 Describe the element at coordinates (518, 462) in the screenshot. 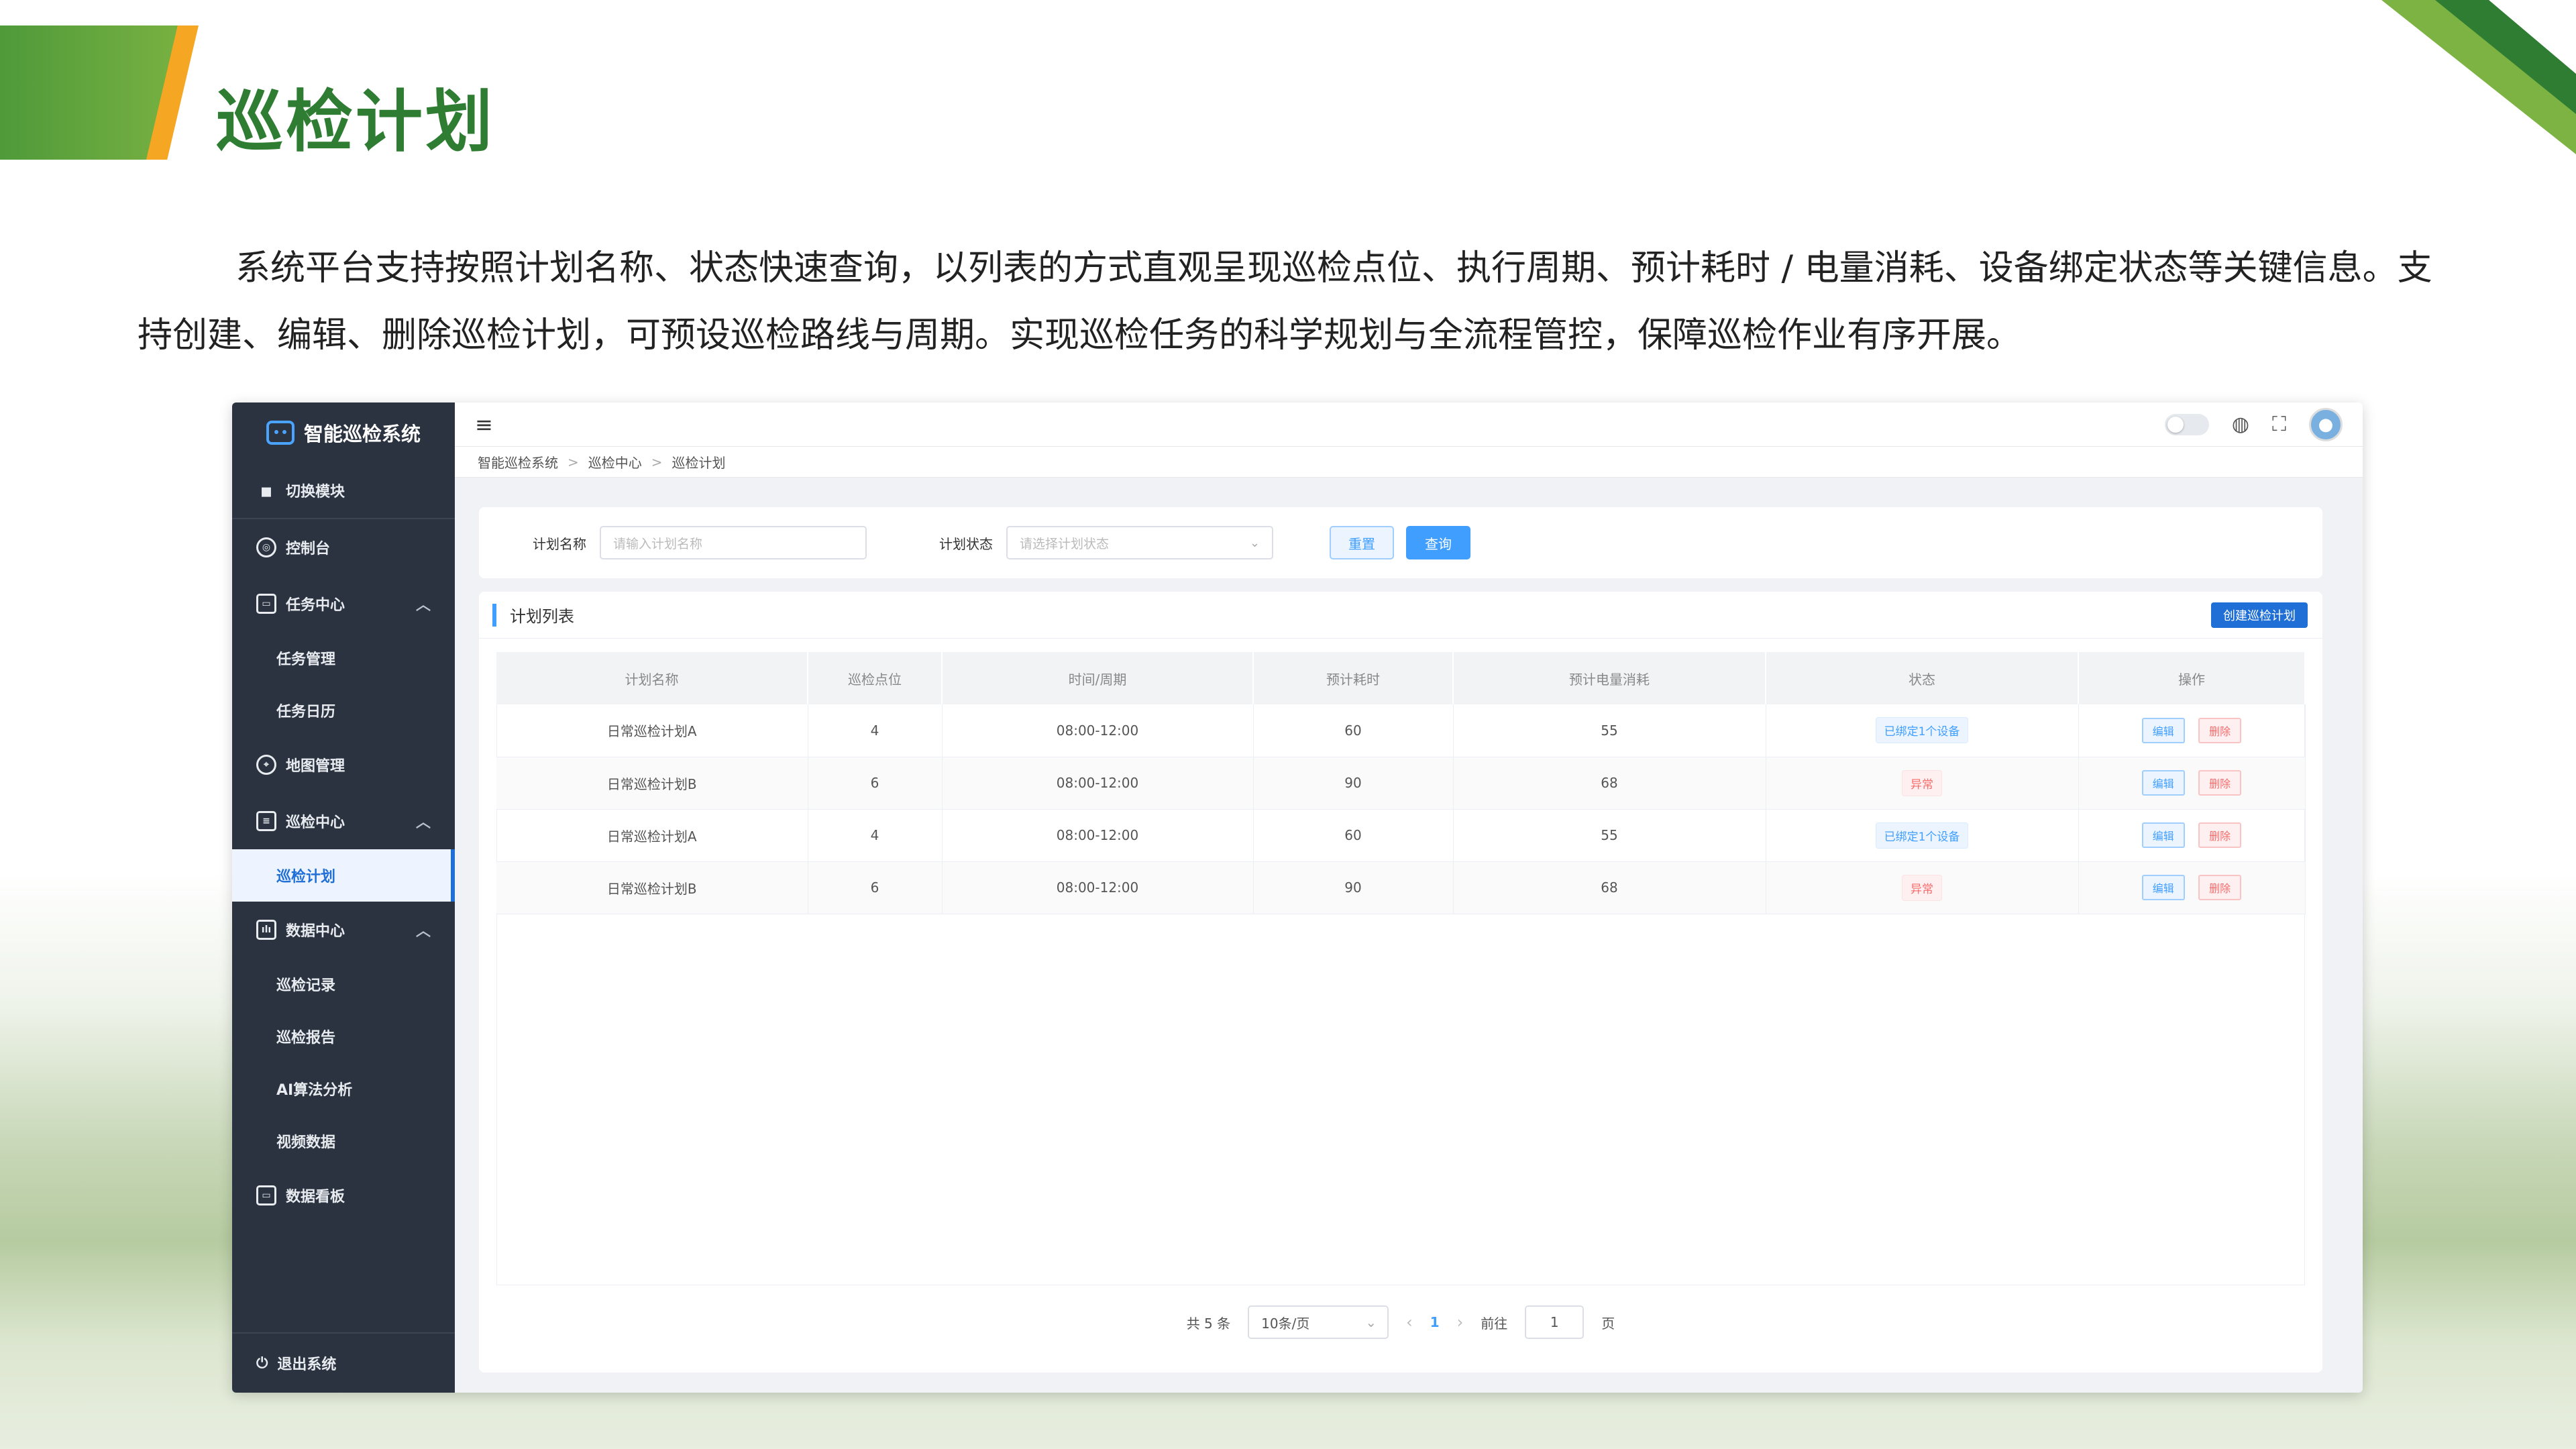

I see `breadcrumb-item: 智能巡检系统` at that location.